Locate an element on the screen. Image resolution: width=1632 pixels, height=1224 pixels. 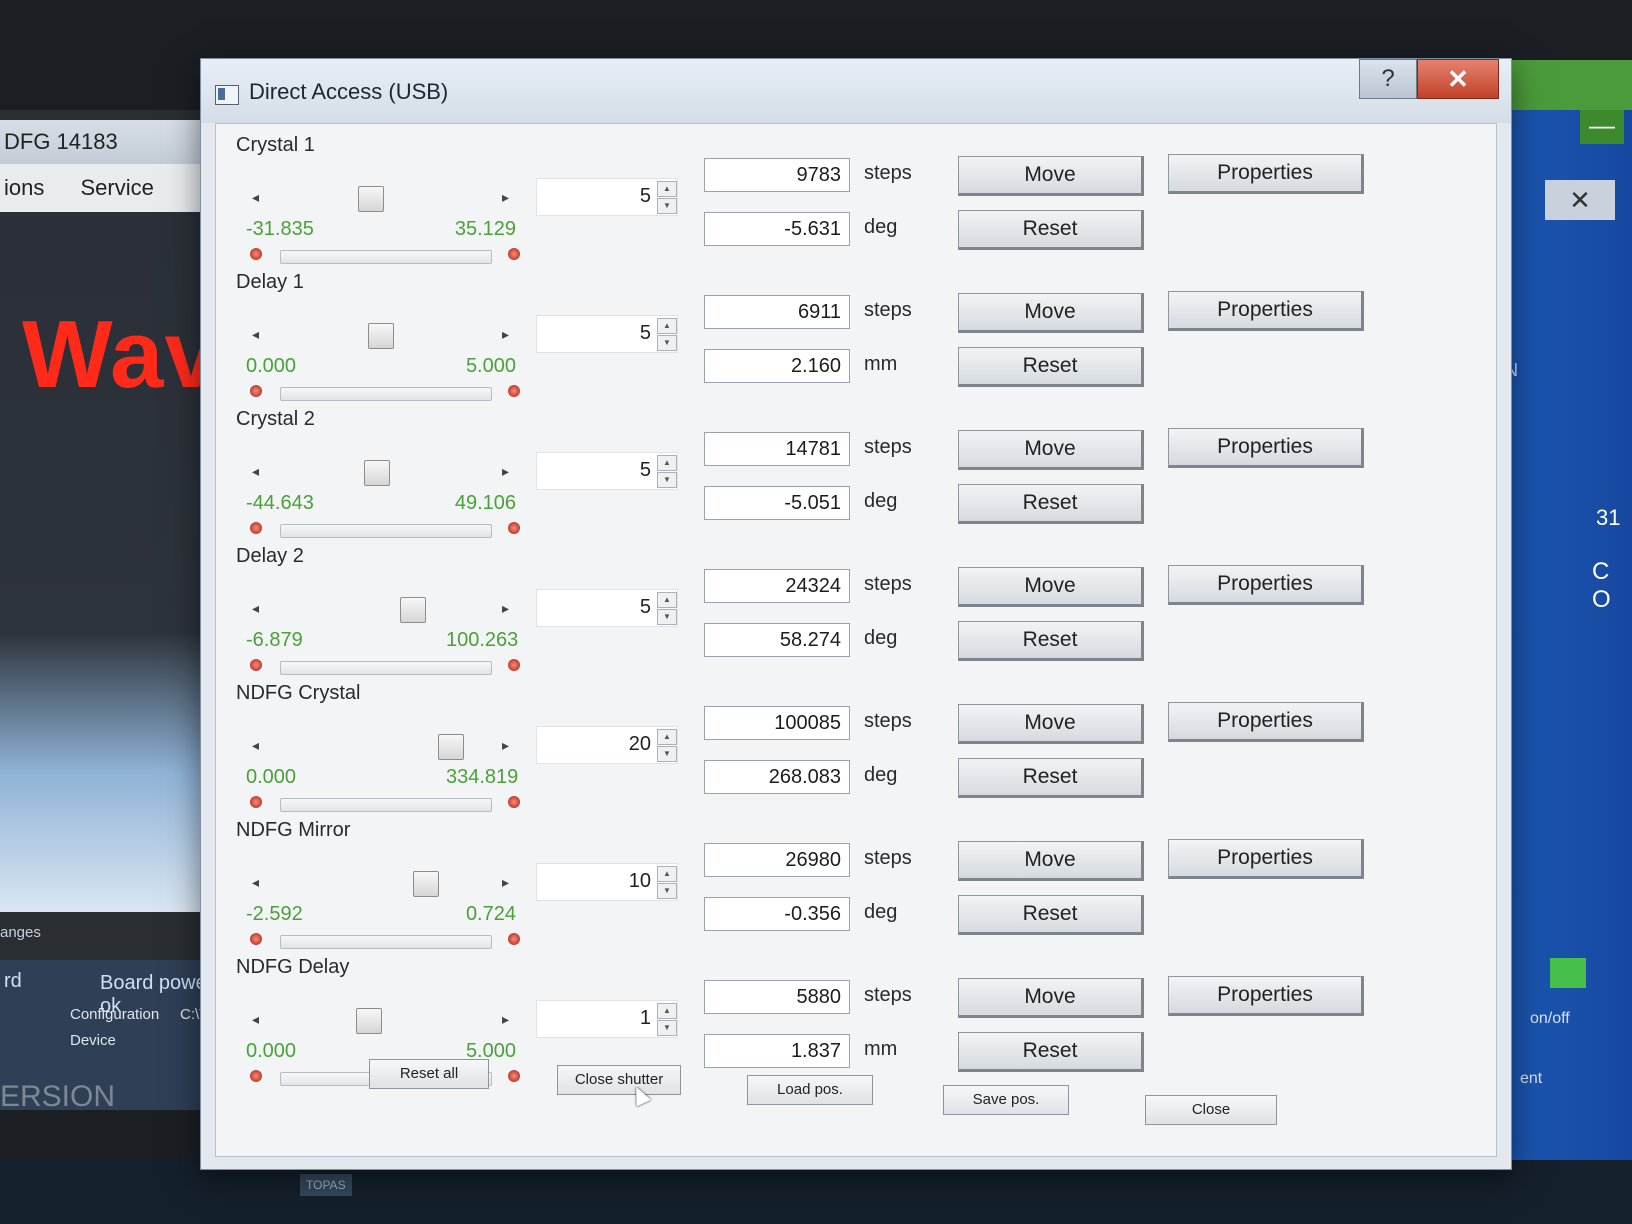
onoff-toggle is located at coordinates (1568, 973).